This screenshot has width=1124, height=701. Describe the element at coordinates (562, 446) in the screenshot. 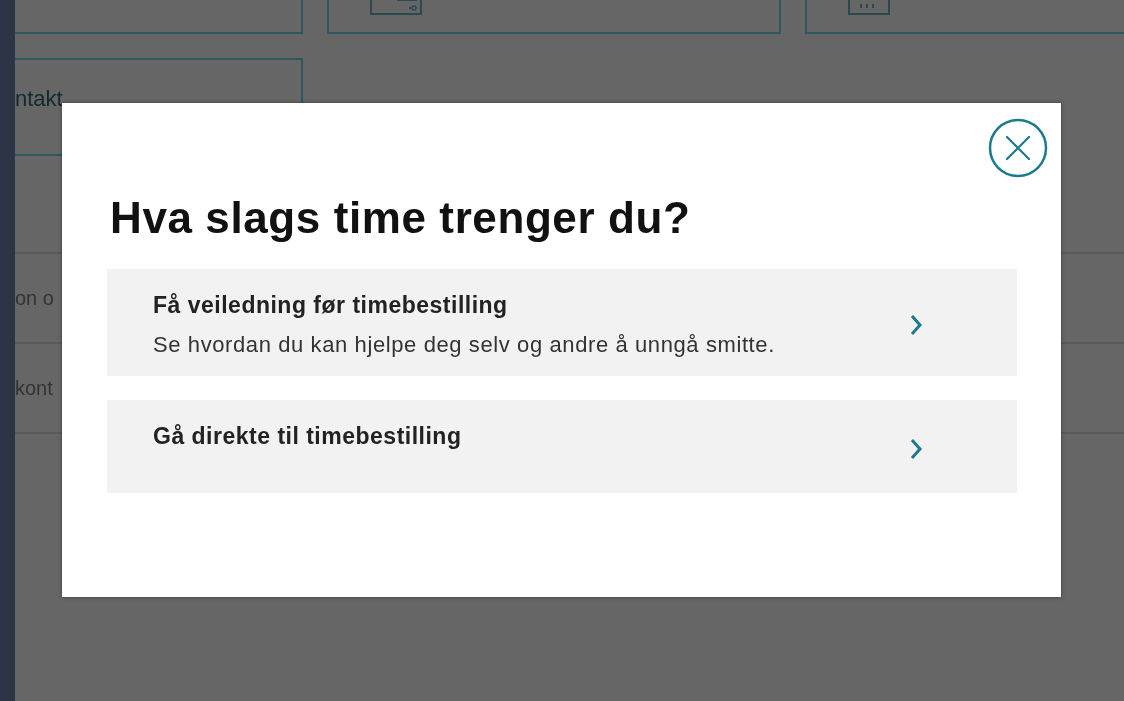

I see `option-card: Gå direkte til timebestilling` at that location.